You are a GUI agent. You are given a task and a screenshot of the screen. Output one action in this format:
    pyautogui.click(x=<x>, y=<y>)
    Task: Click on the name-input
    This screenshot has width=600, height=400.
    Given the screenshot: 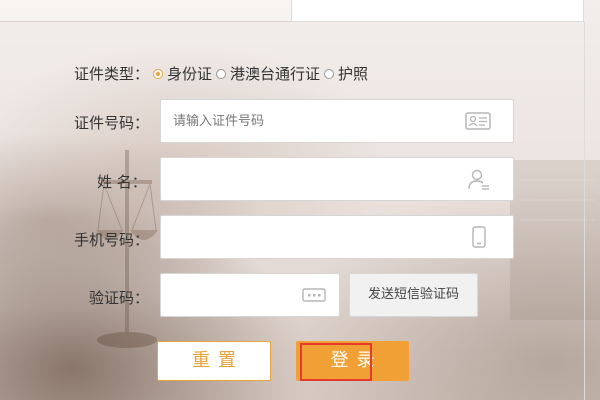 What is the action you would take?
    pyautogui.click(x=337, y=179)
    